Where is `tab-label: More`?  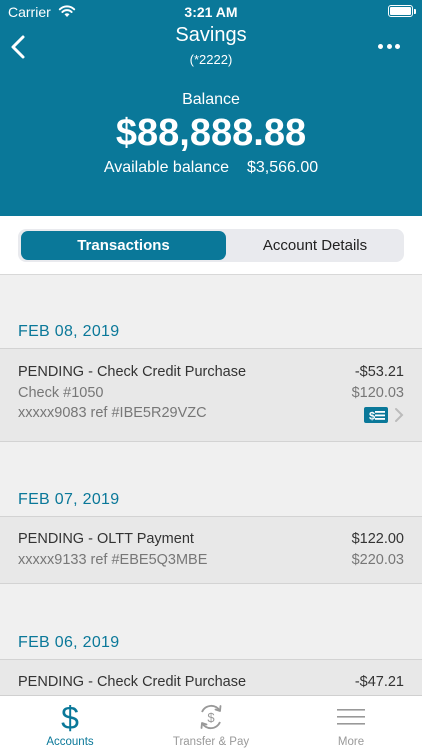
tab-label: More is located at coordinates (351, 742).